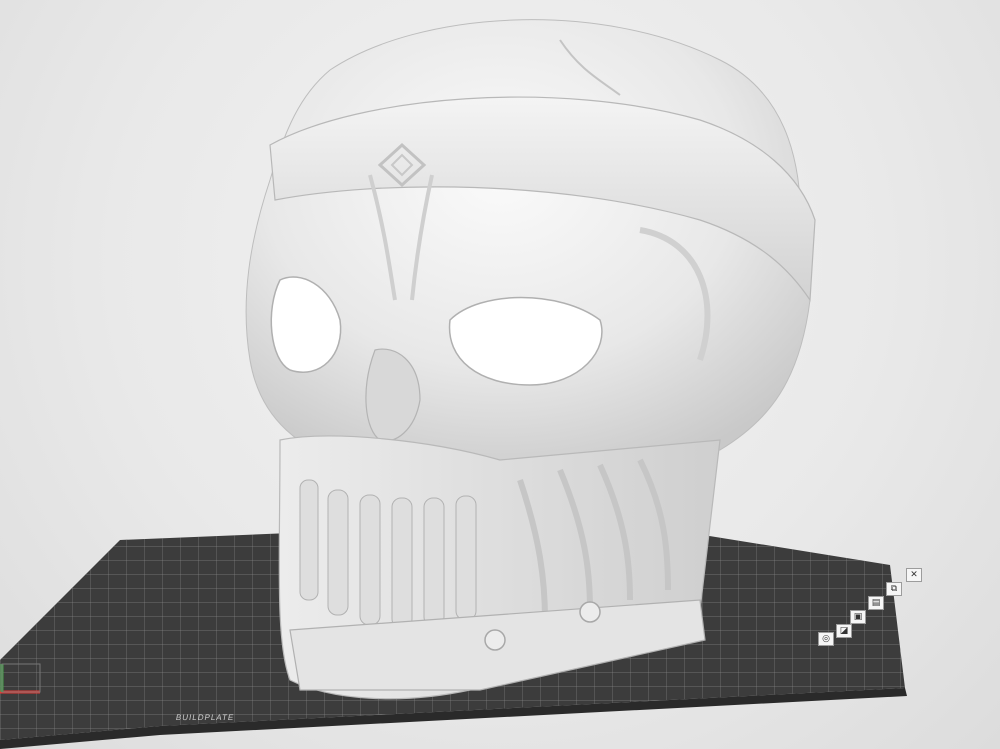 Image resolution: width=1000 pixels, height=749 pixels. What do you see at coordinates (914, 575) in the screenshot?
I see `close-icon: ✕` at bounding box center [914, 575].